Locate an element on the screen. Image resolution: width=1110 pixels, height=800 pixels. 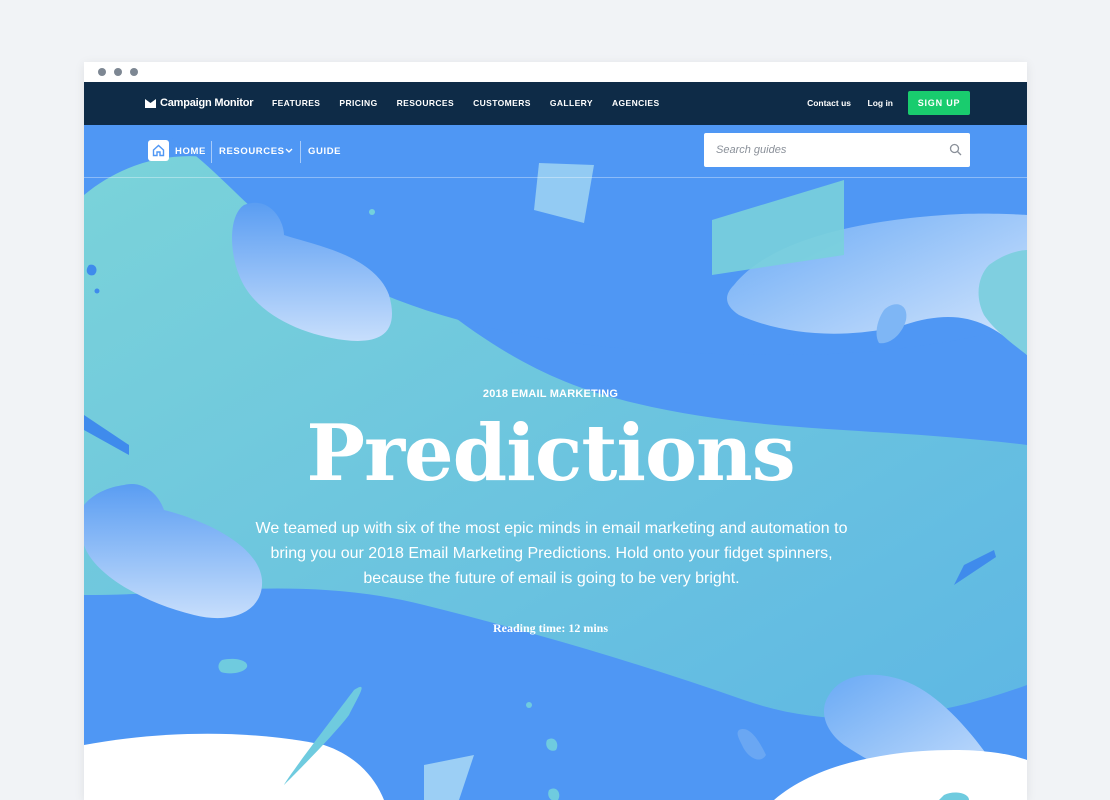
breadcrumb-guide: GUIDE is located at coordinates (324, 151).